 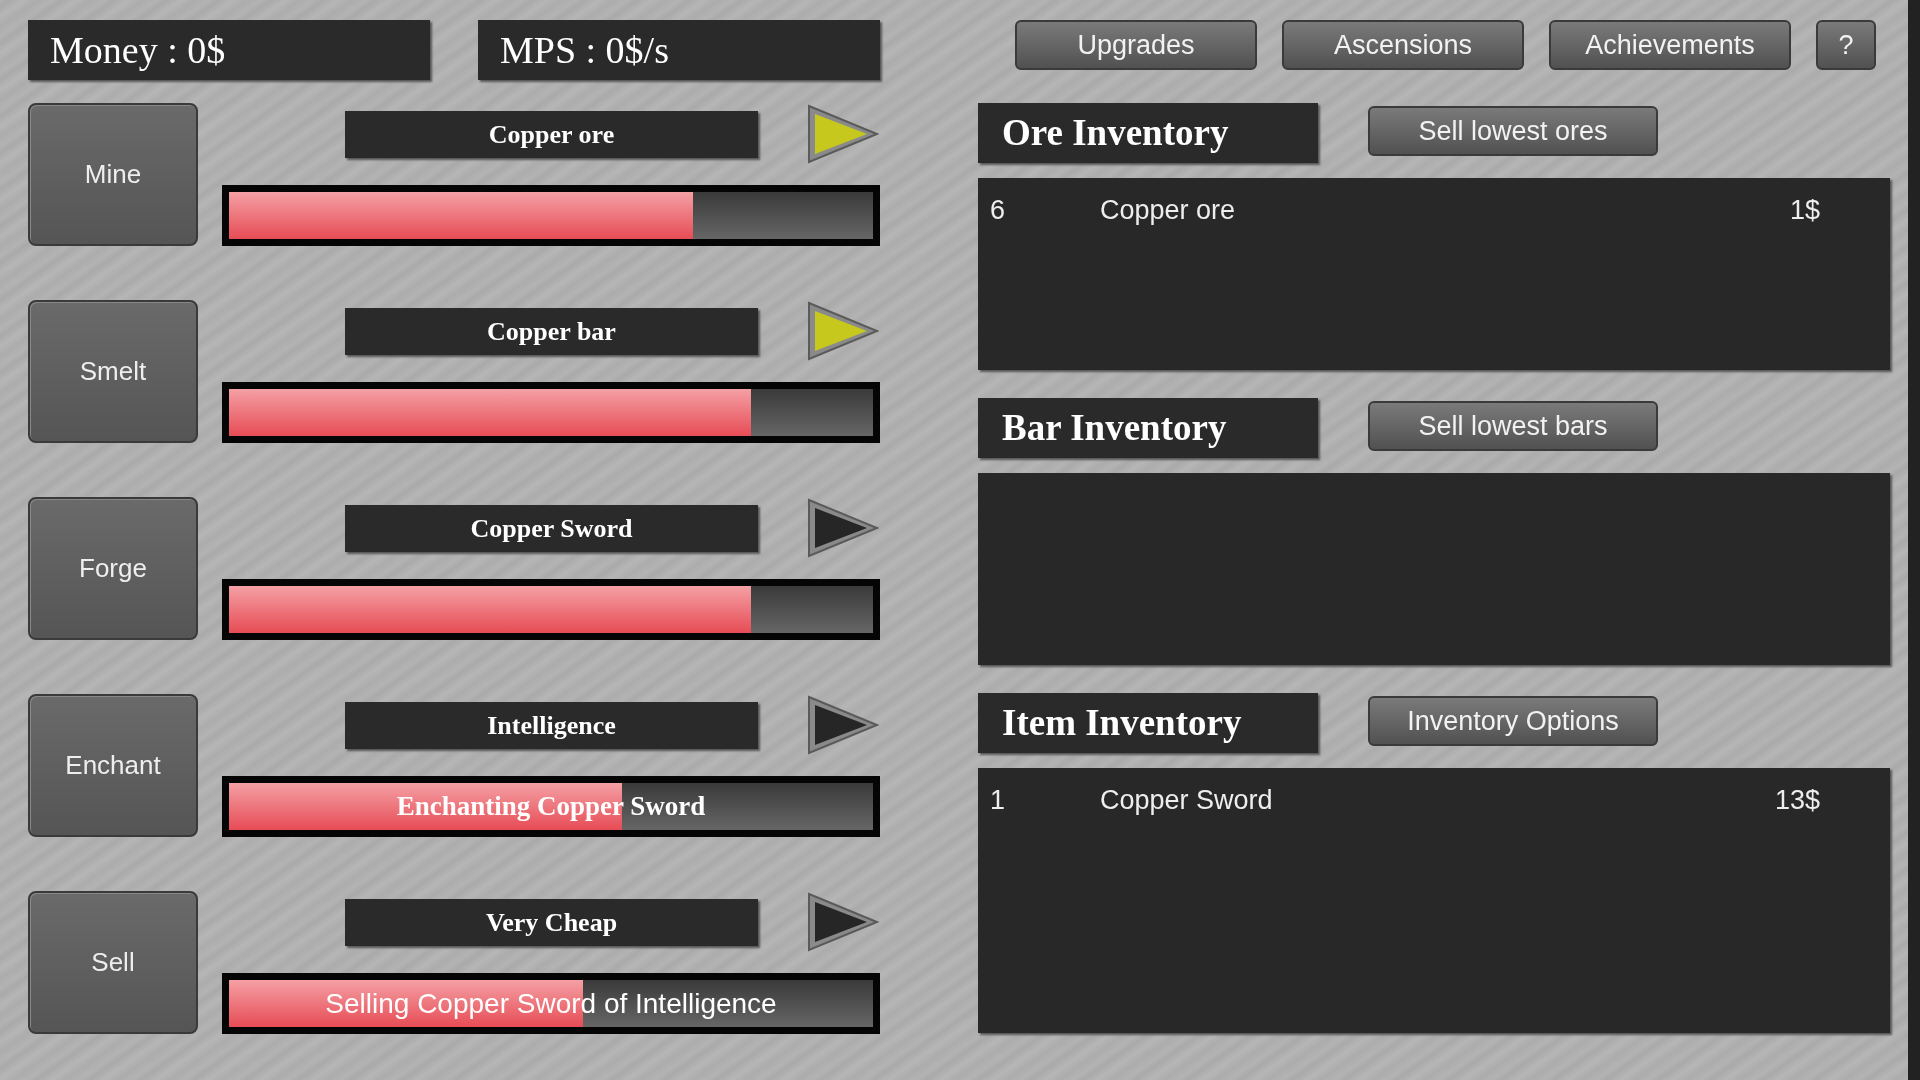 I want to click on item-quantity: 1, so click(x=998, y=800).